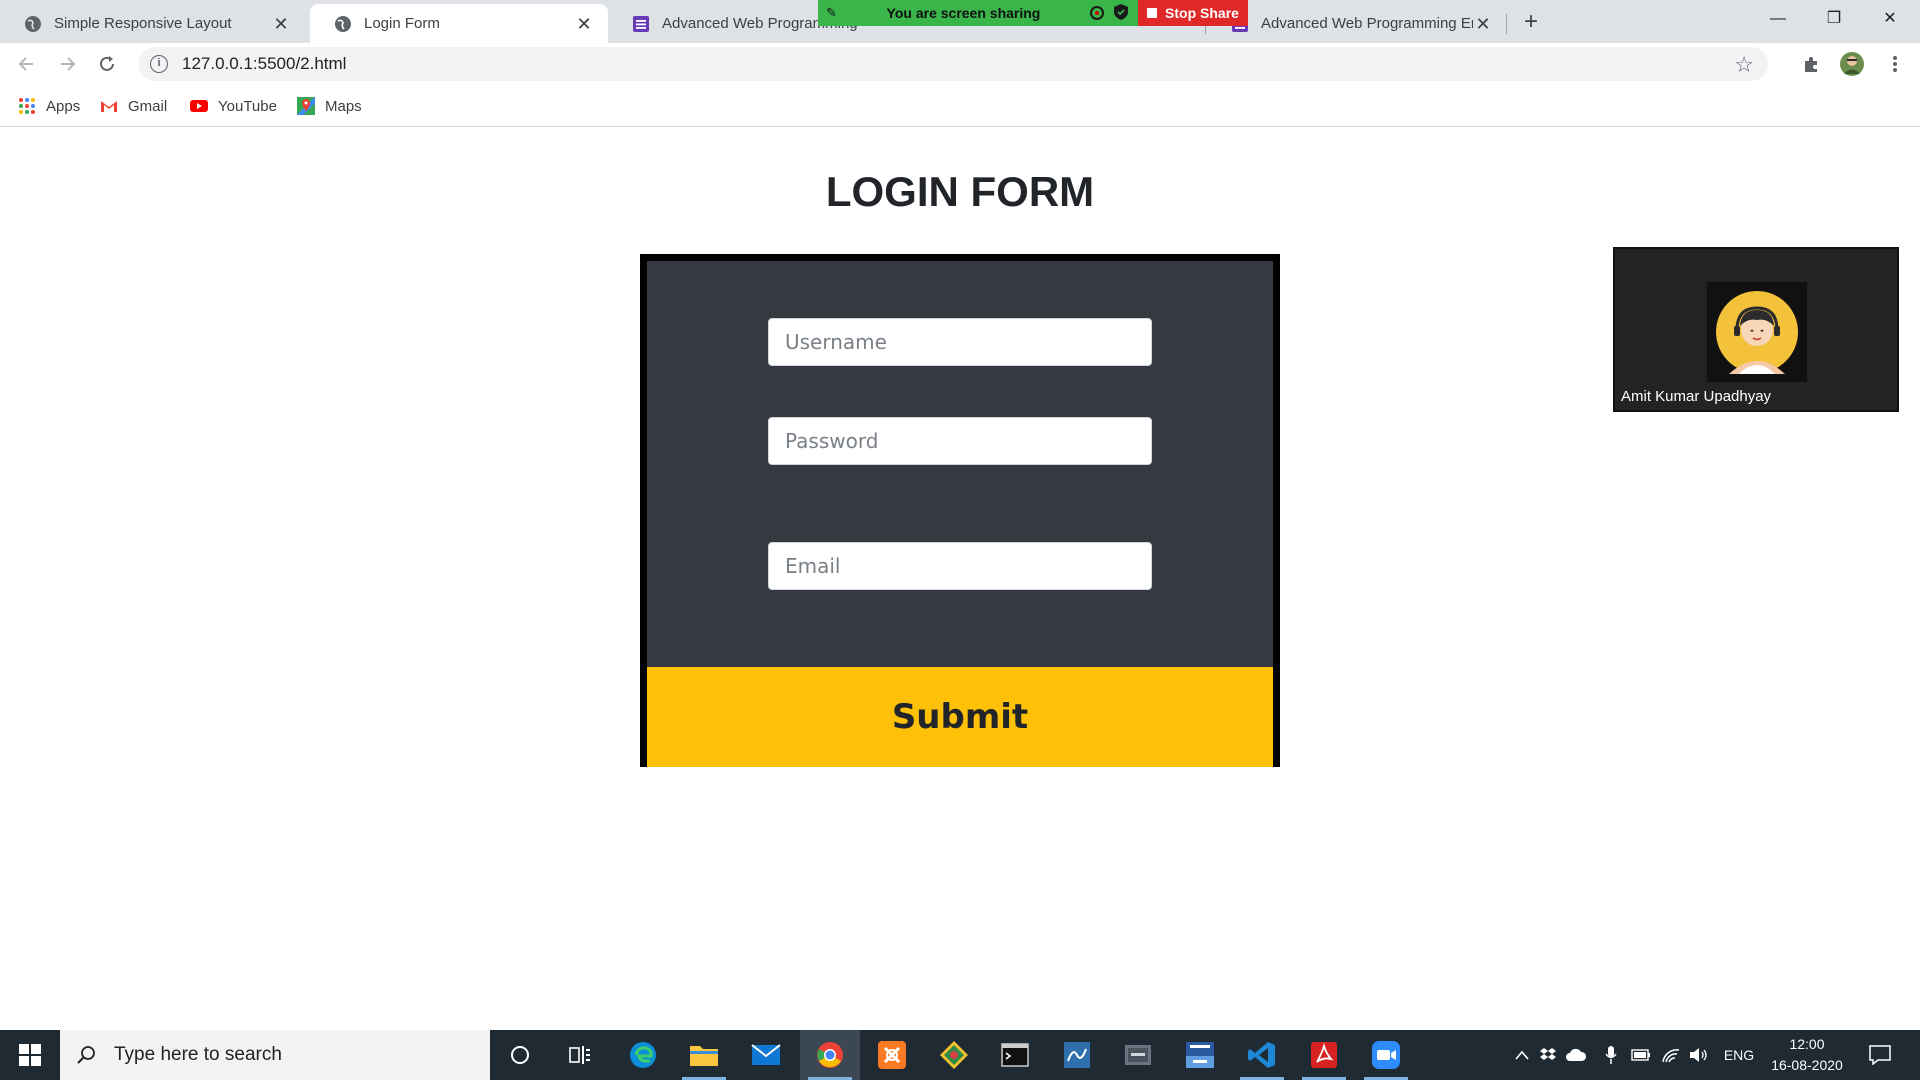  I want to click on gitkraken-app, so click(954, 1055).